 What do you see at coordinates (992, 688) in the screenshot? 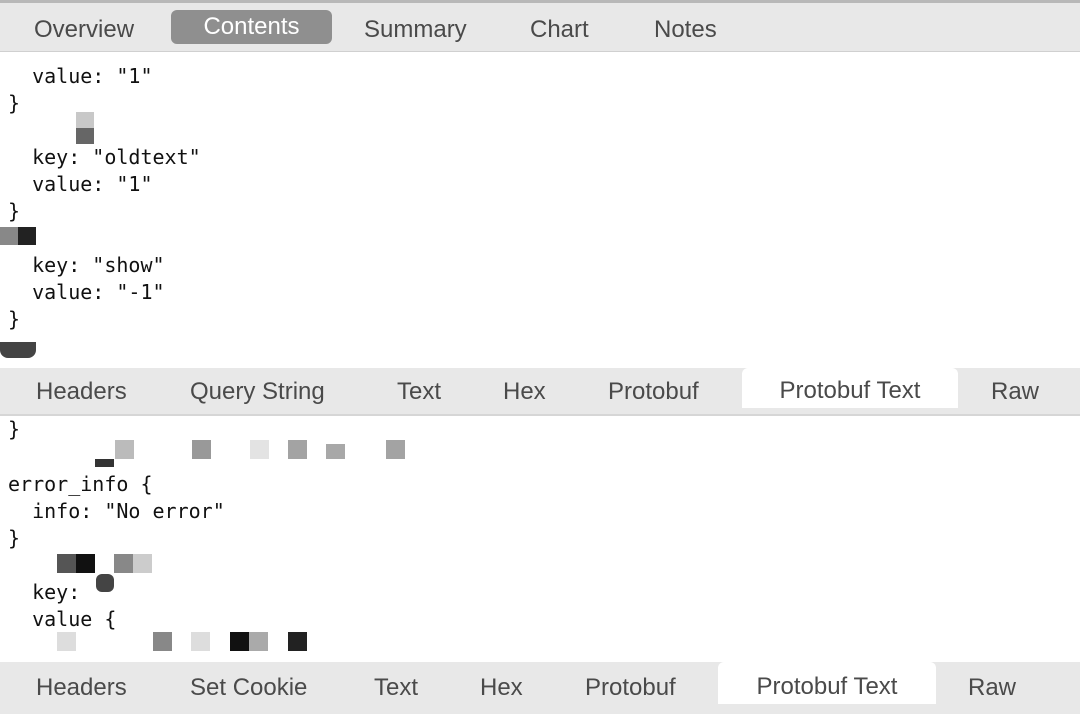
I see `response-tab-raw: Raw` at bounding box center [992, 688].